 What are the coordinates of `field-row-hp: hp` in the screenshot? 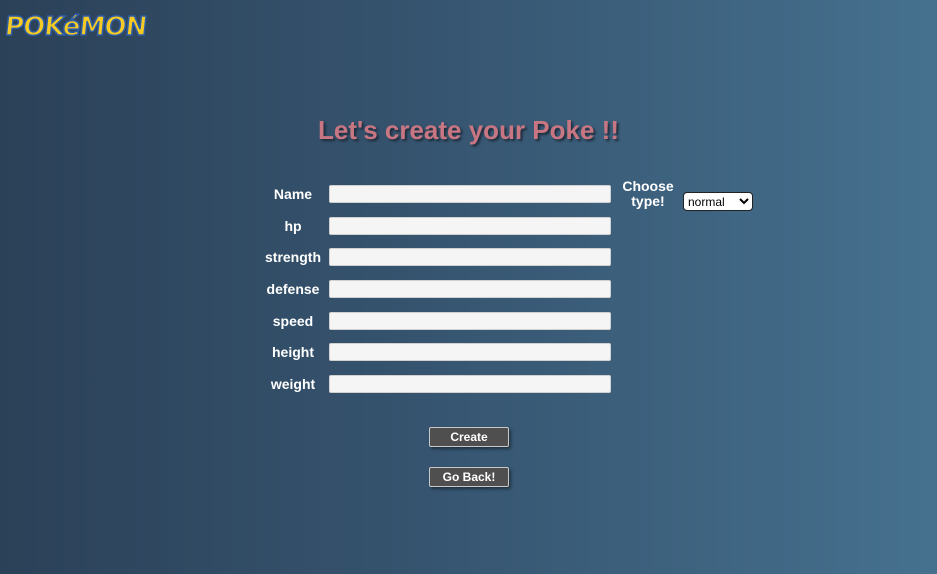 It's located at (434, 226).